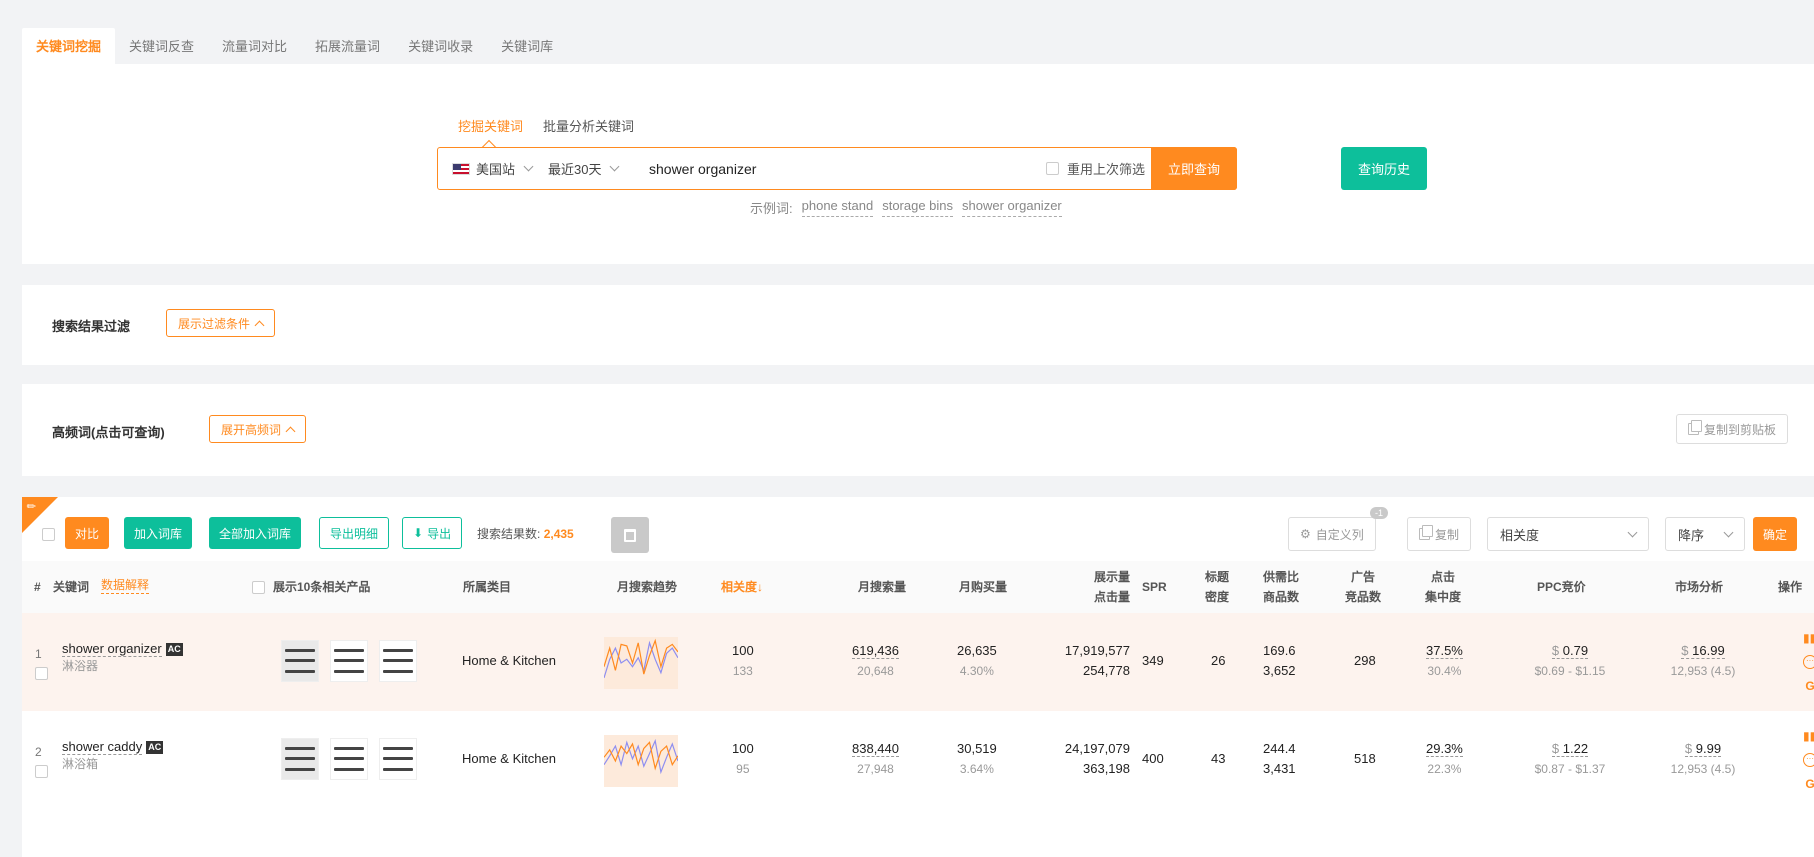  I want to click on ppc-value: $ 1.22, so click(1570, 749).